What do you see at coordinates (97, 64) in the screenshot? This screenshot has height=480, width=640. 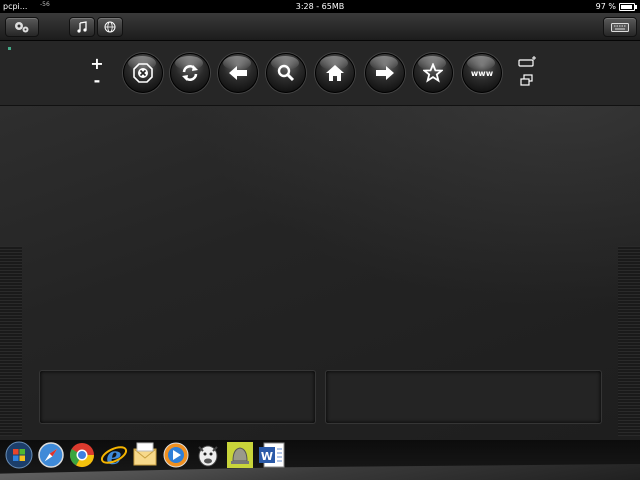 I see `zoom-in-button: +` at bounding box center [97, 64].